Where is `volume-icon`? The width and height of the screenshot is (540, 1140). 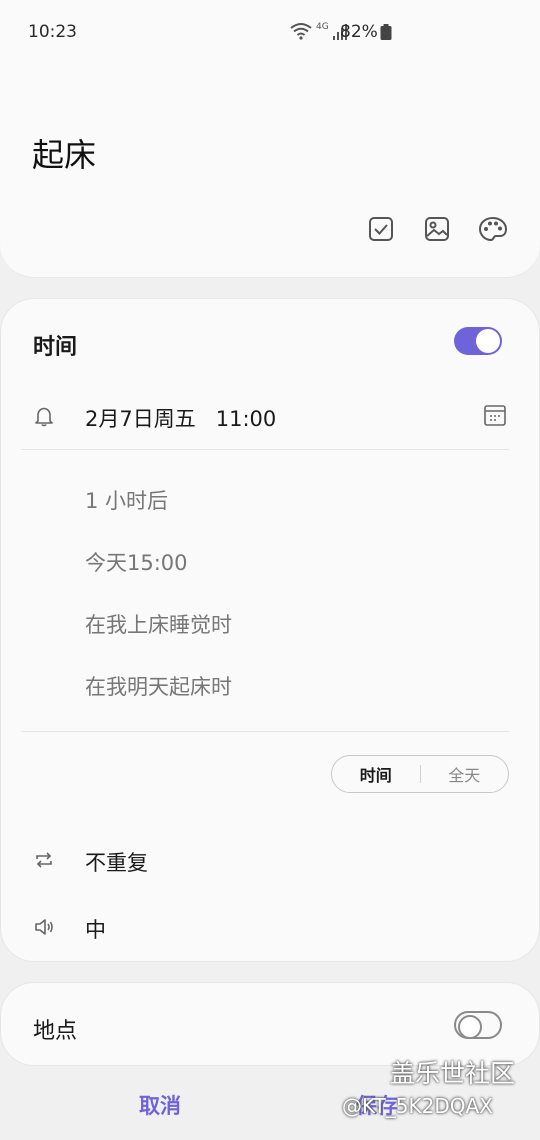 volume-icon is located at coordinates (44, 927).